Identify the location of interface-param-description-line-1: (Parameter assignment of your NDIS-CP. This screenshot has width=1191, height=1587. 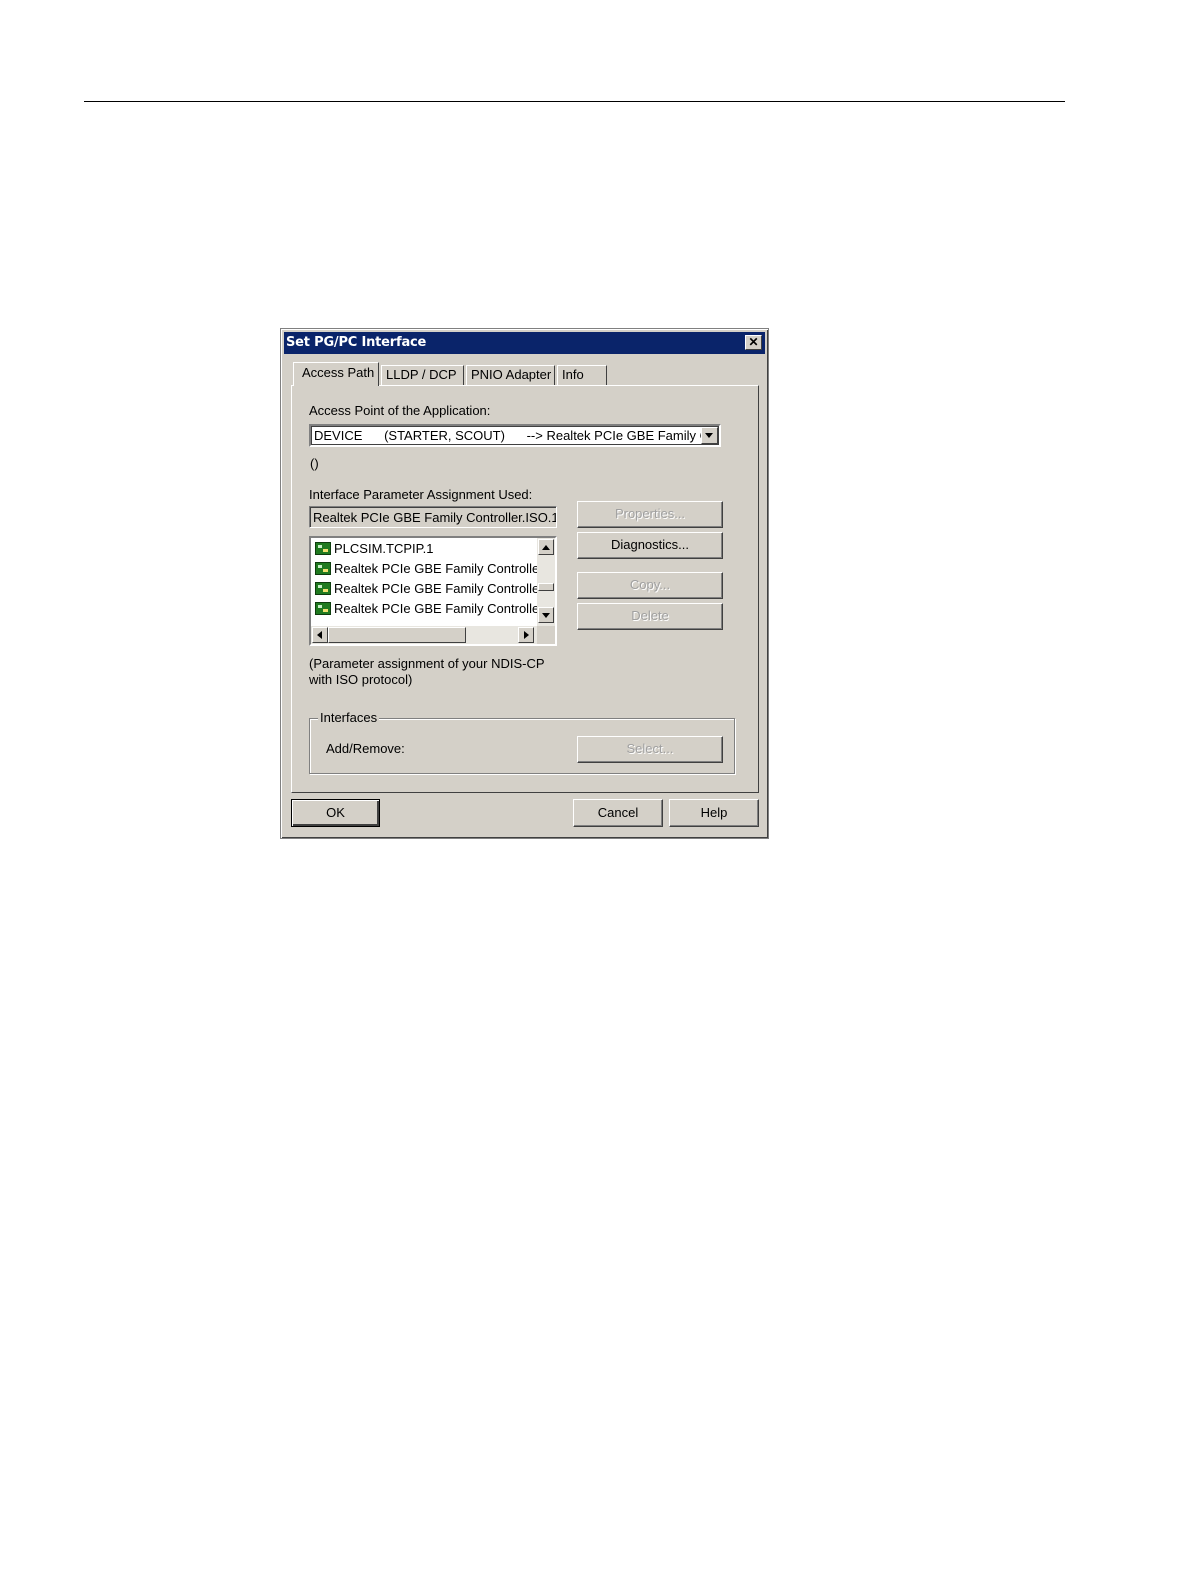
(427, 663).